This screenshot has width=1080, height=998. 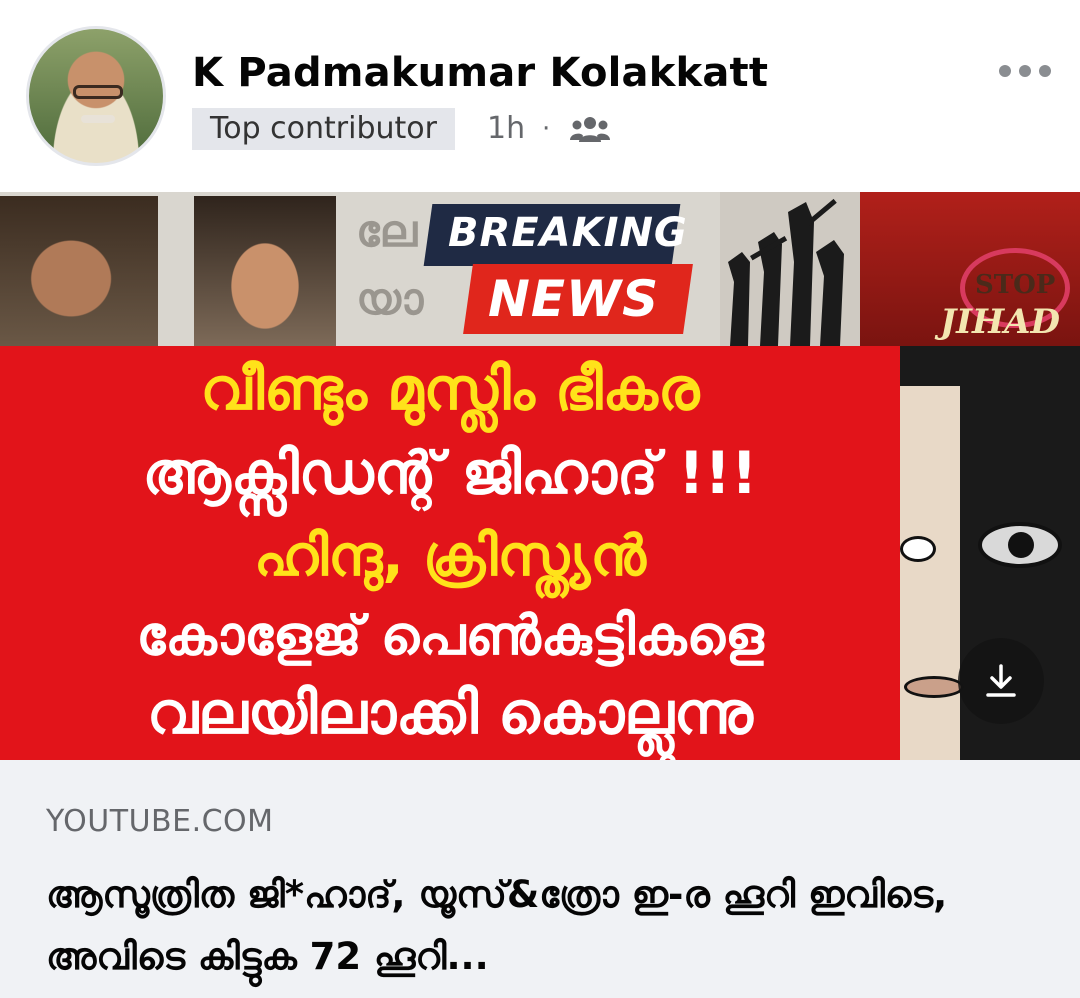 What do you see at coordinates (934, 687) in the screenshot?
I see `mouth` at bounding box center [934, 687].